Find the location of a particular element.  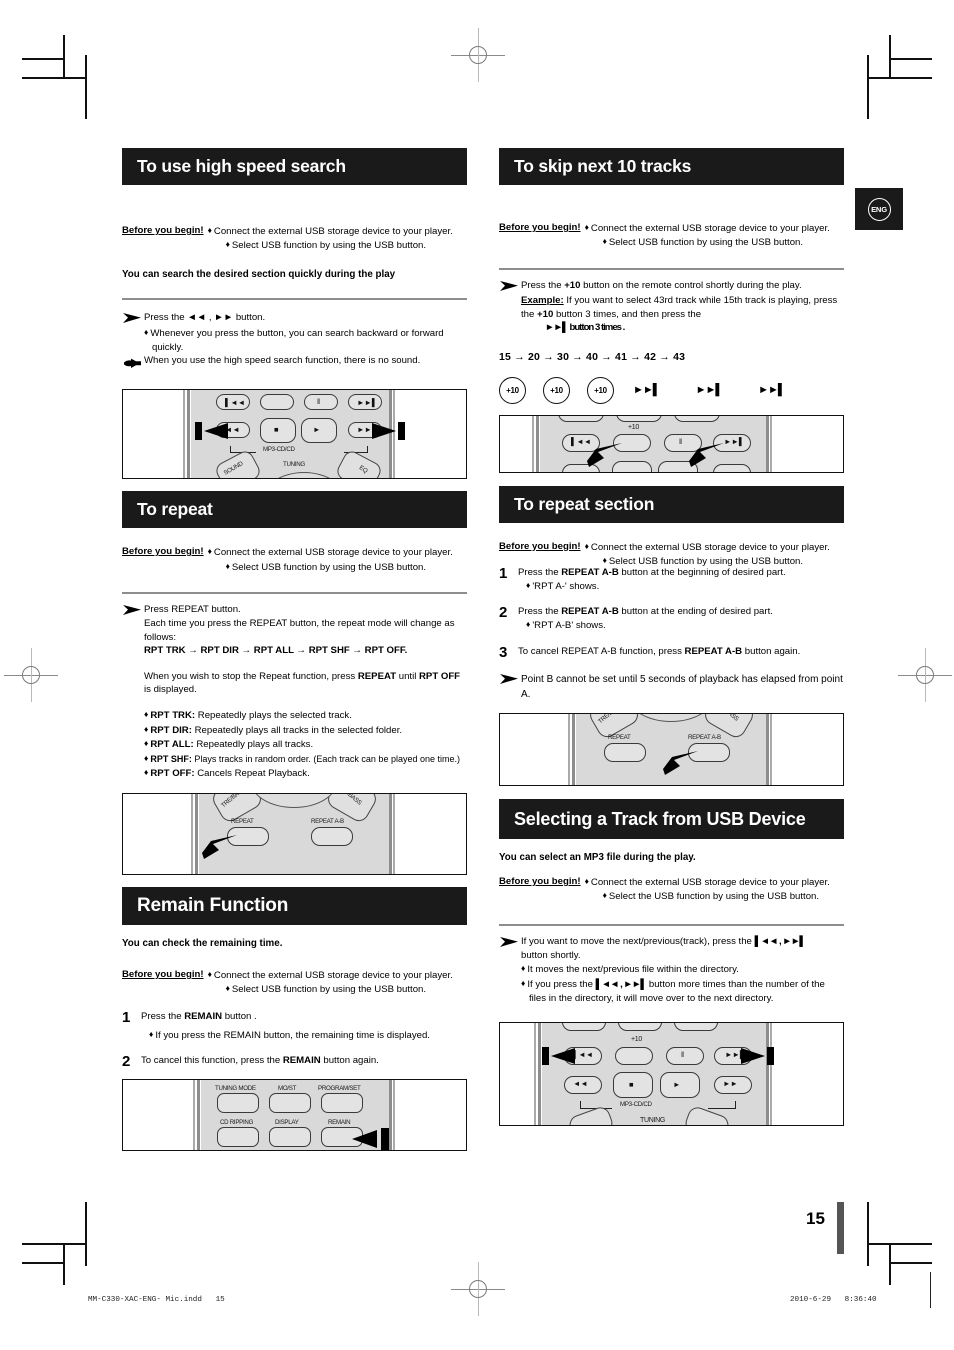

remain-subtitle: You can check the remaining time. is located at coordinates (202, 943).